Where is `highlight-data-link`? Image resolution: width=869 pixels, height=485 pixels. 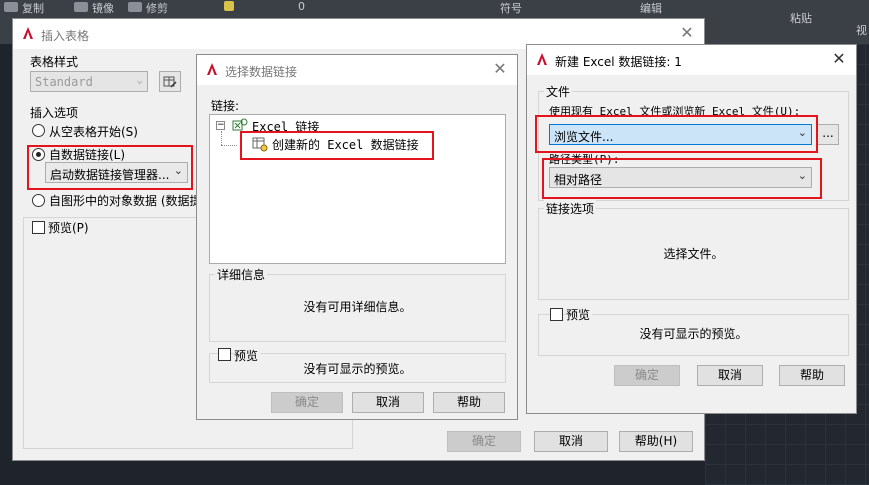 highlight-data-link is located at coordinates (110, 167).